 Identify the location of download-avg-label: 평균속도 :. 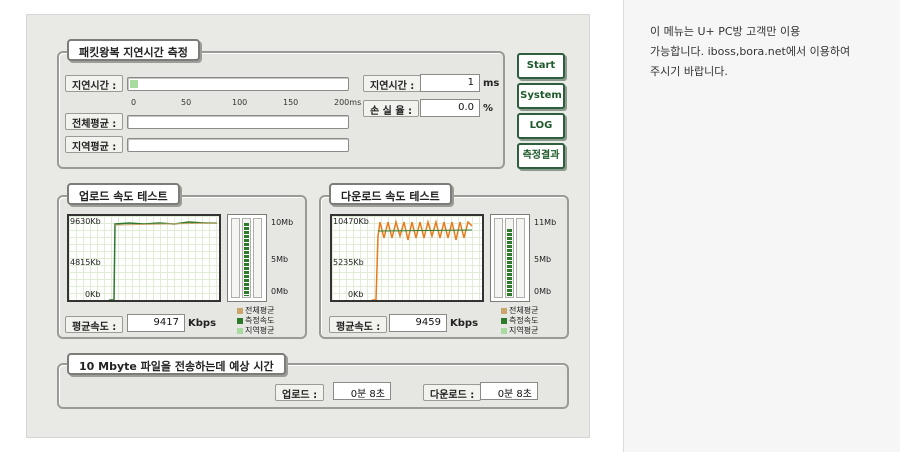
(358, 324).